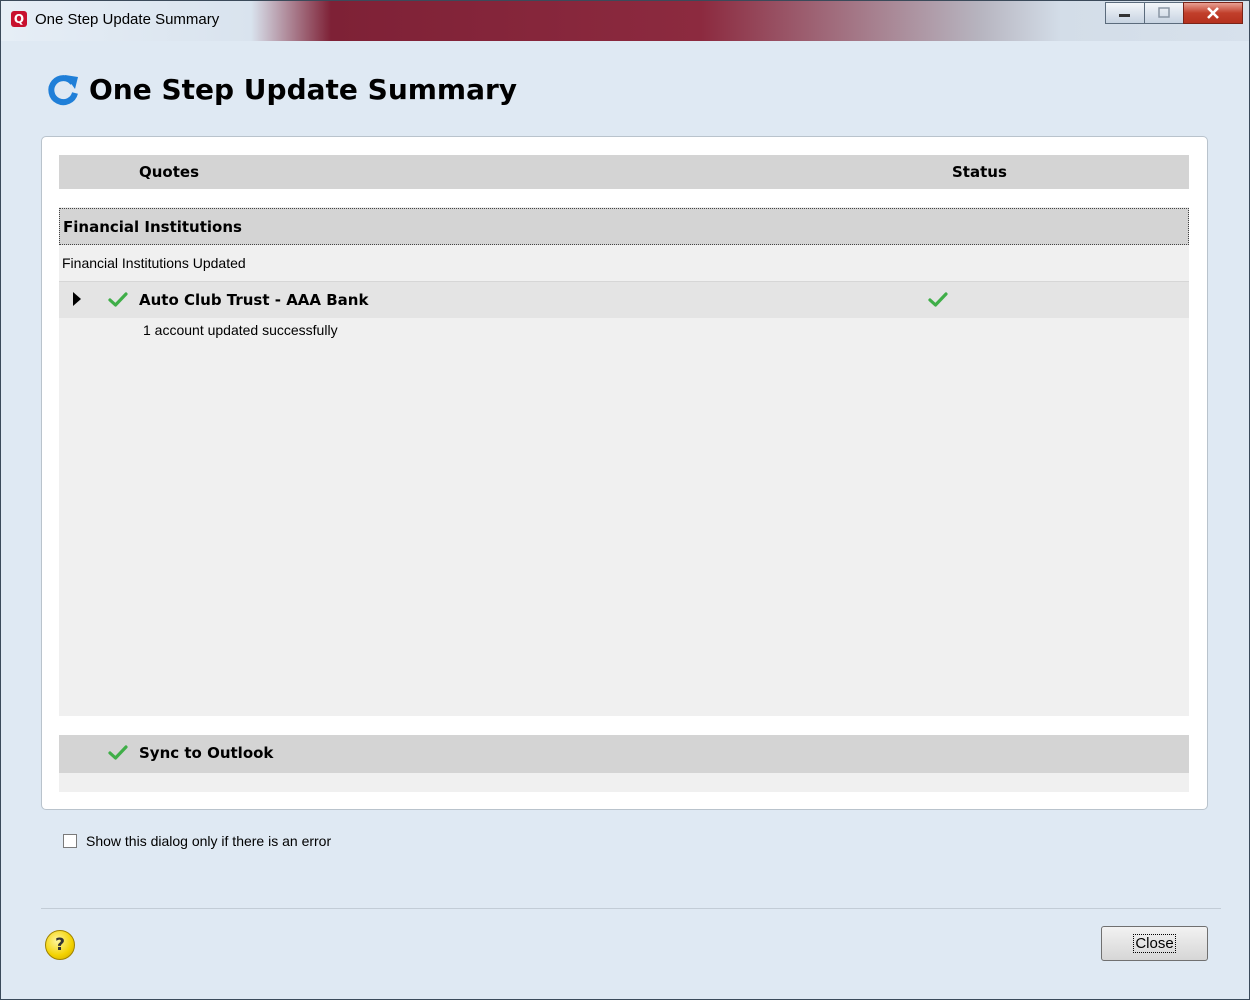  I want to click on show-on-error-checkbox, so click(70, 841).